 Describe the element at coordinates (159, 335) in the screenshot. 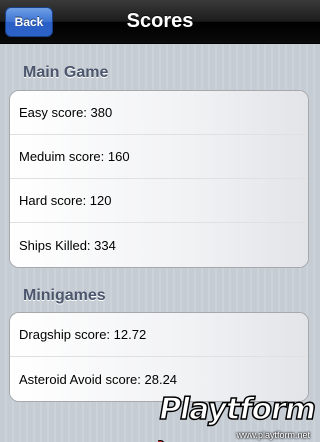

I see `list-item-dragship-score: Dragship score: 12.72` at that location.